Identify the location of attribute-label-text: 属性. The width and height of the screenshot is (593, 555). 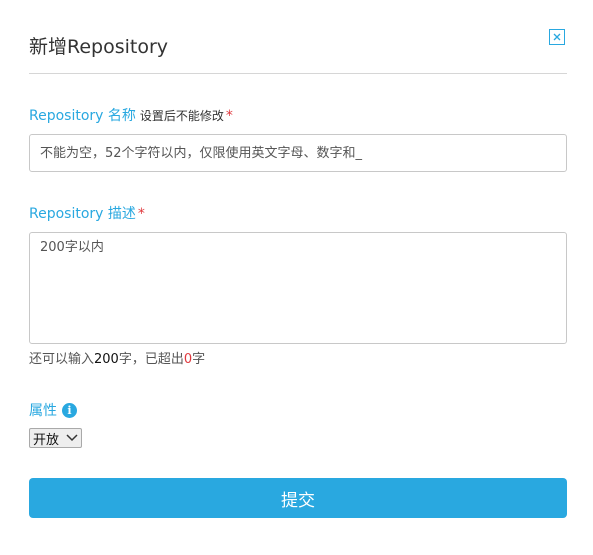
(43, 411).